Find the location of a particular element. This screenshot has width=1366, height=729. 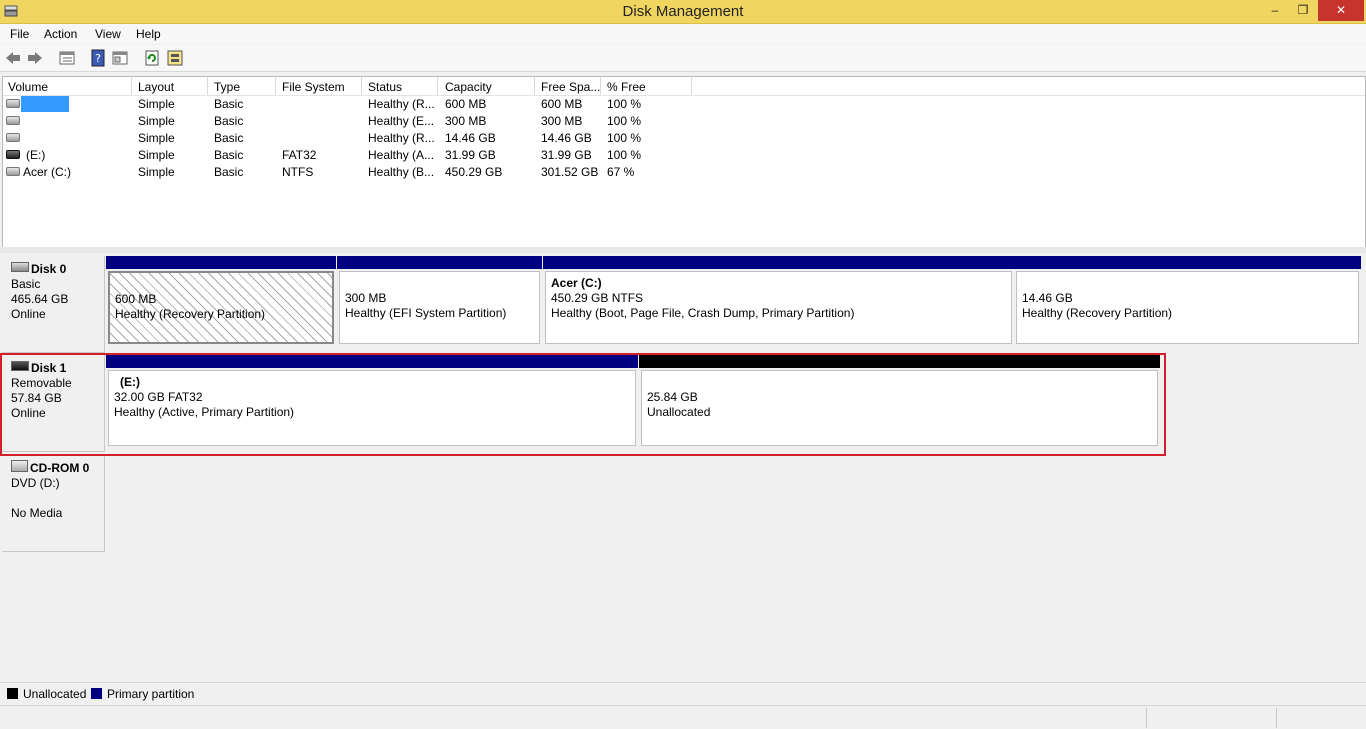

partition-size: 14.46 GB is located at coordinates (1047, 298).